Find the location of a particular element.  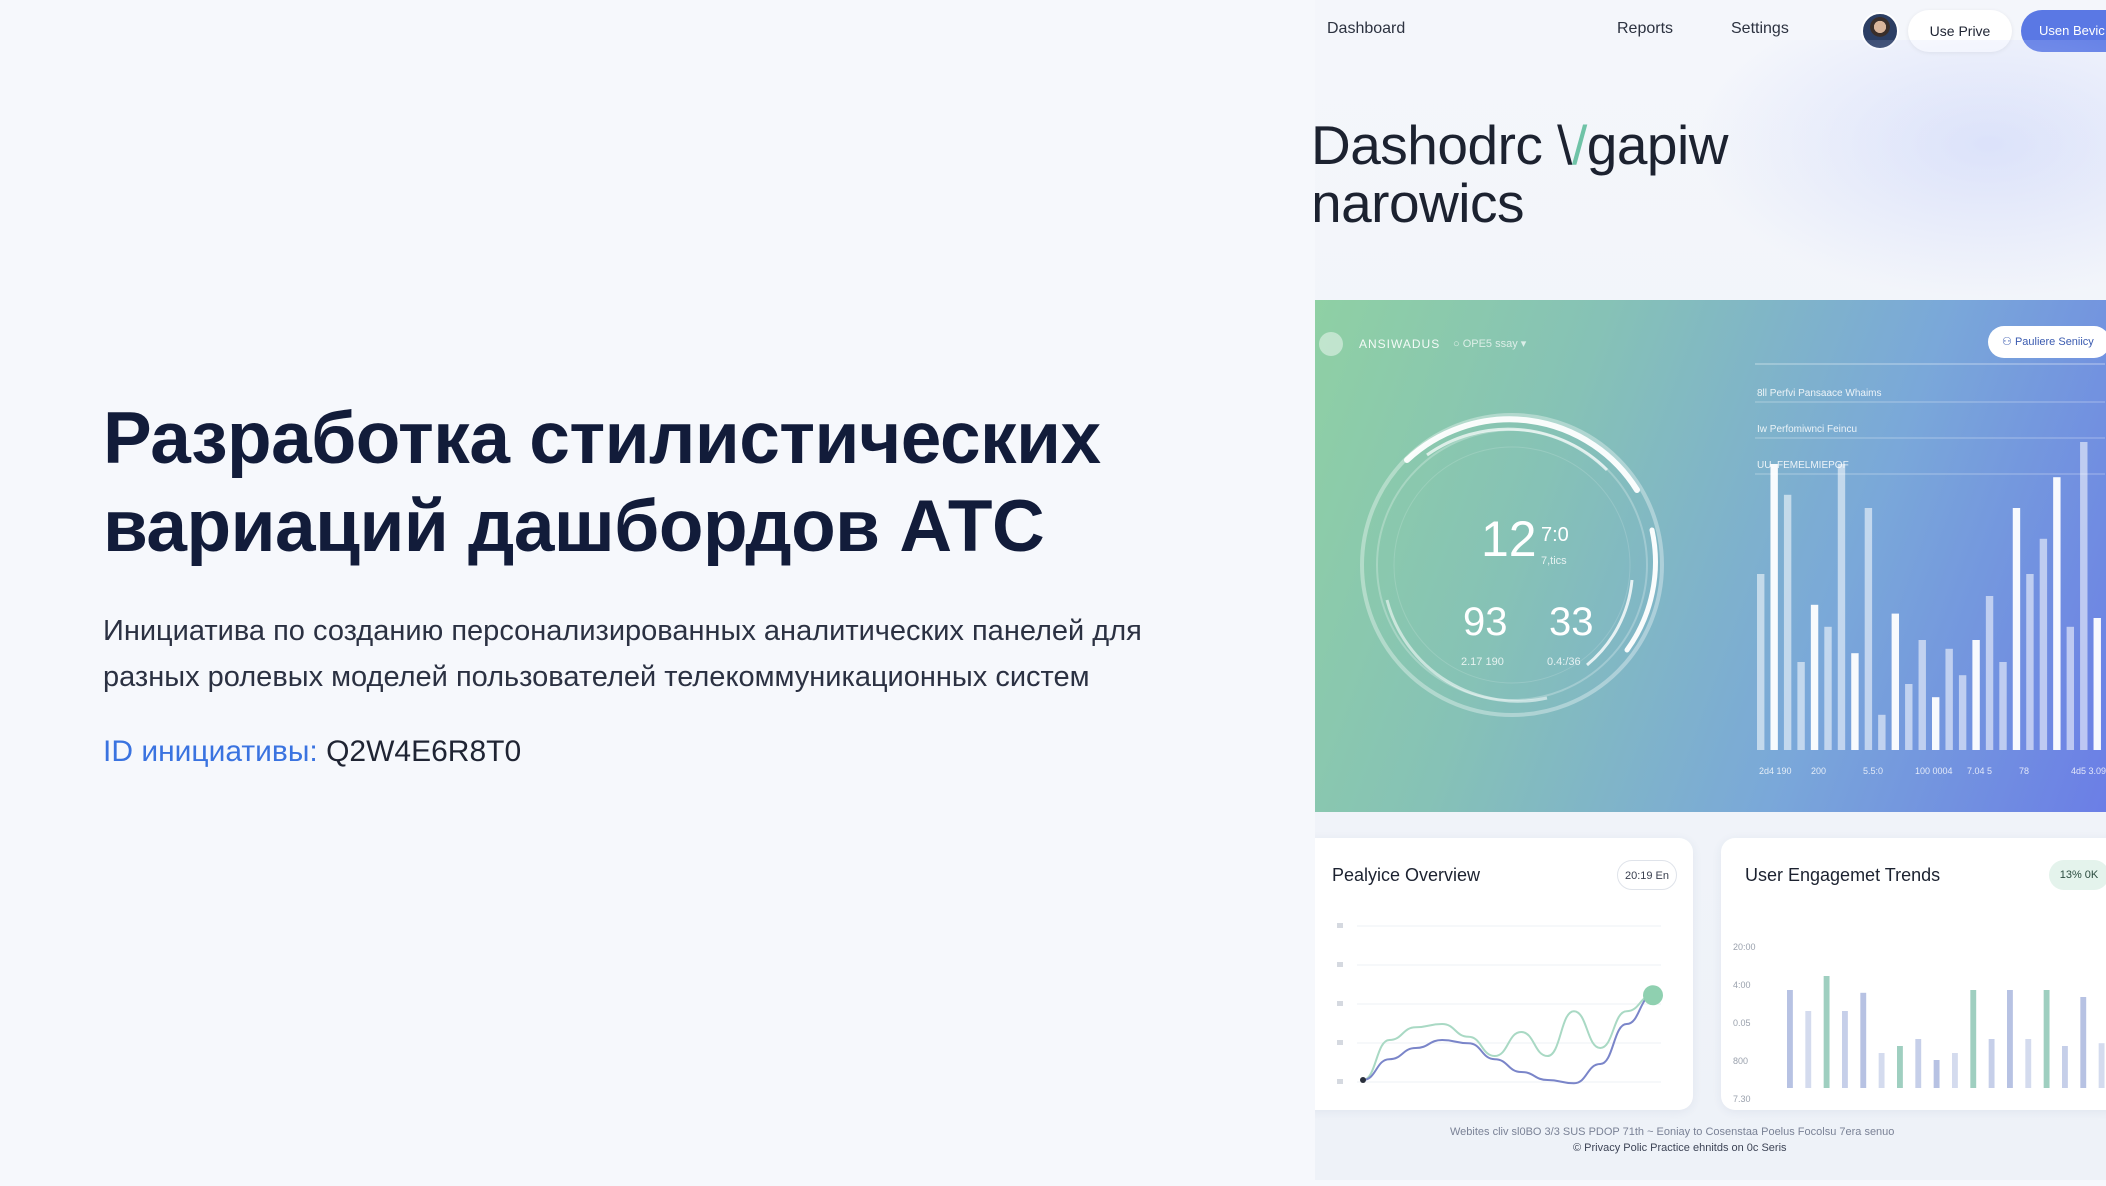

gauge-left-sub: 2.17 190 is located at coordinates (1482, 662).